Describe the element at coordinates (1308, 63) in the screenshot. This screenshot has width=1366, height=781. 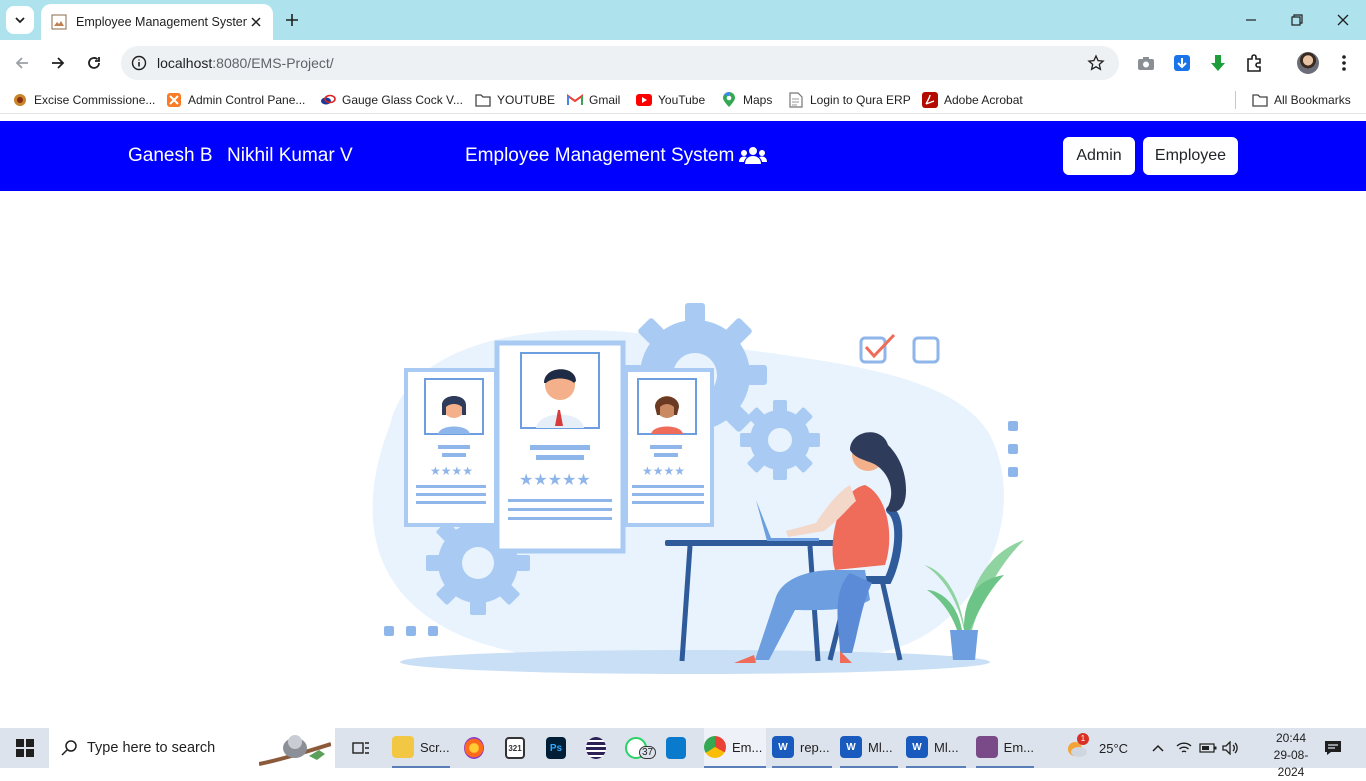
I see `profile-avatar` at that location.